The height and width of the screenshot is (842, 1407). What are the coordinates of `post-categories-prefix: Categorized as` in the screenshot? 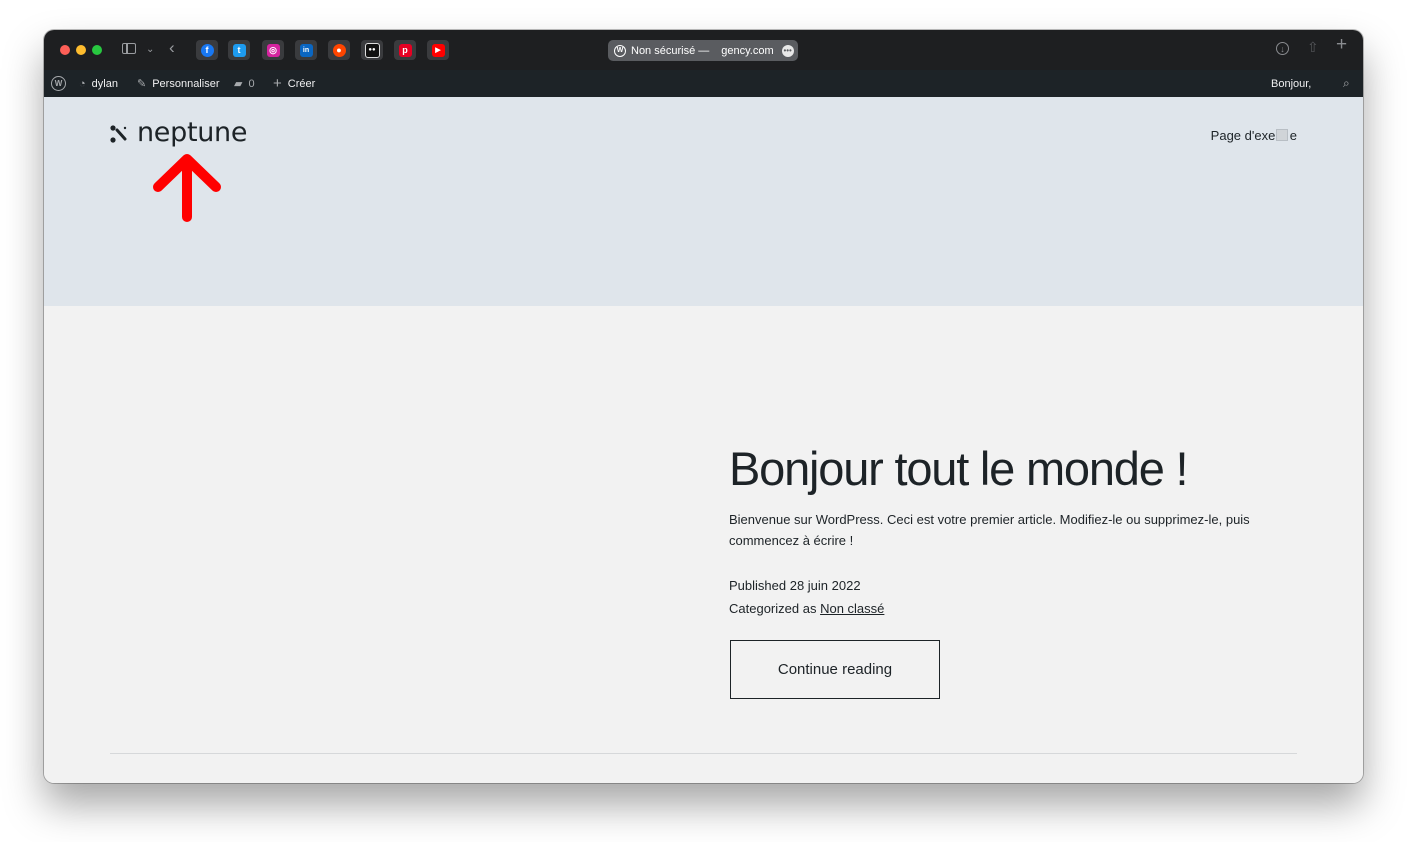 It's located at (773, 608).